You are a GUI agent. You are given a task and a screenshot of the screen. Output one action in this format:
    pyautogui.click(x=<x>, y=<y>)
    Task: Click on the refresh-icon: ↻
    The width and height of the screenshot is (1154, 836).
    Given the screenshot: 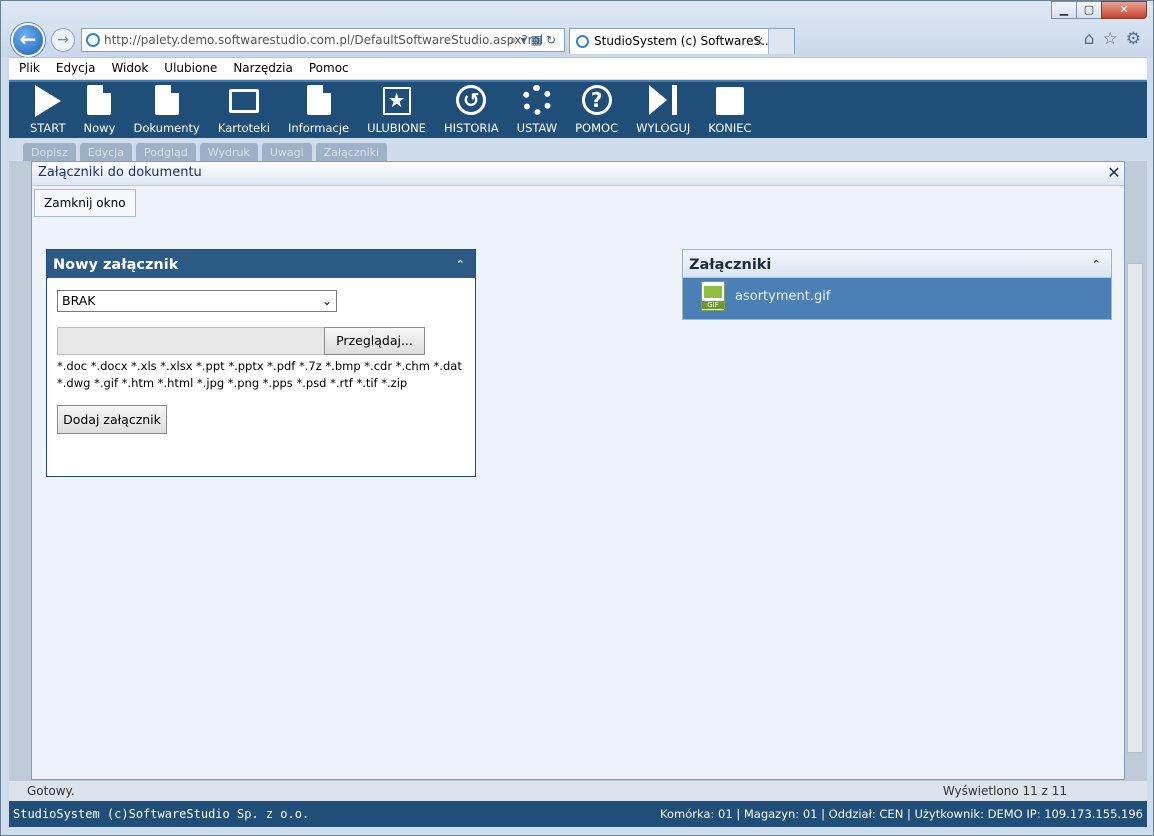 What is the action you would take?
    pyautogui.click(x=553, y=40)
    